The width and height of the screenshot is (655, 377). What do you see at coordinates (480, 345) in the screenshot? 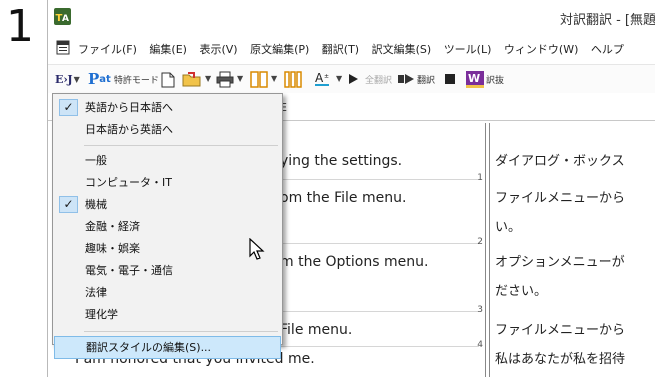
I see `row-number: 4` at bounding box center [480, 345].